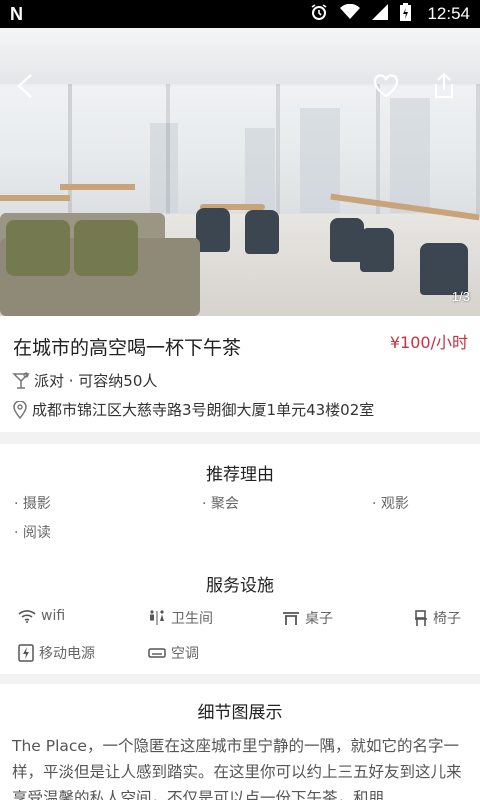 The width and height of the screenshot is (480, 800). Describe the element at coordinates (32, 533) in the screenshot. I see `reason-item: · 阅读` at that location.